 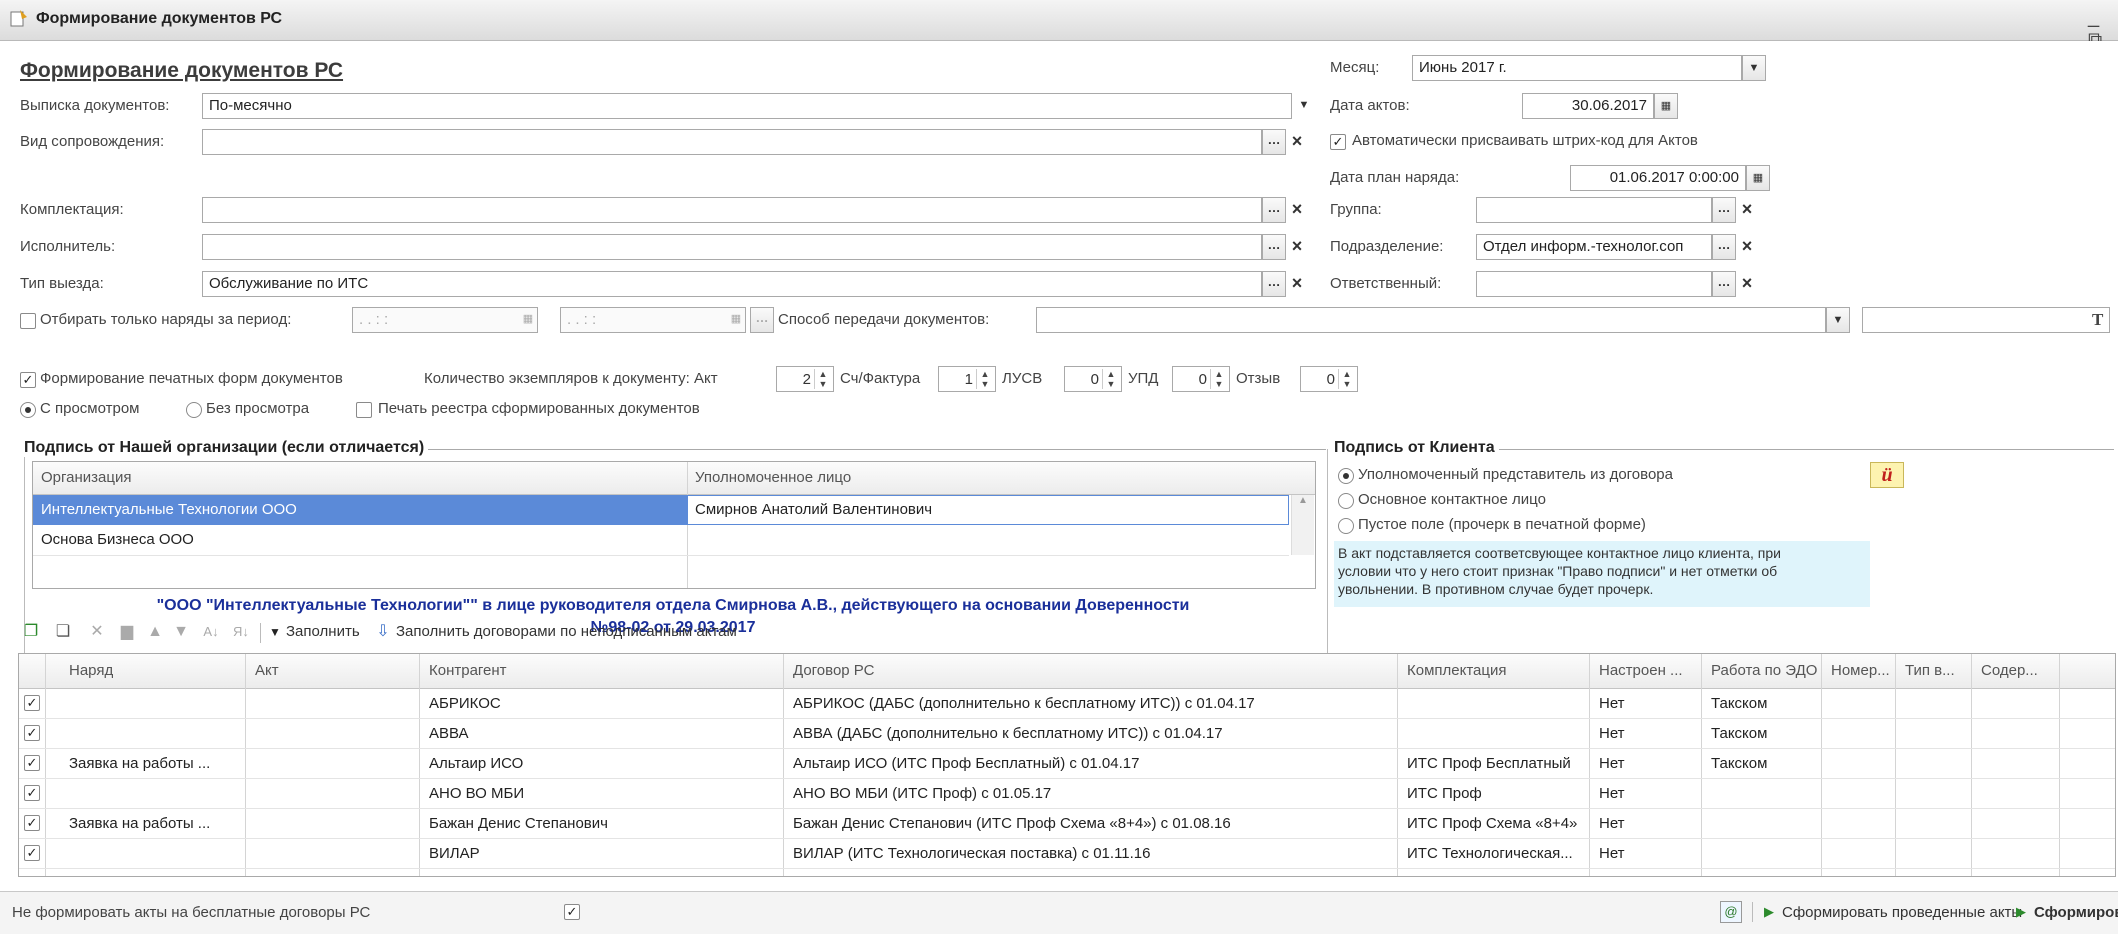 What do you see at coordinates (63, 632) in the screenshot?
I see `copy-icon: ❏` at bounding box center [63, 632].